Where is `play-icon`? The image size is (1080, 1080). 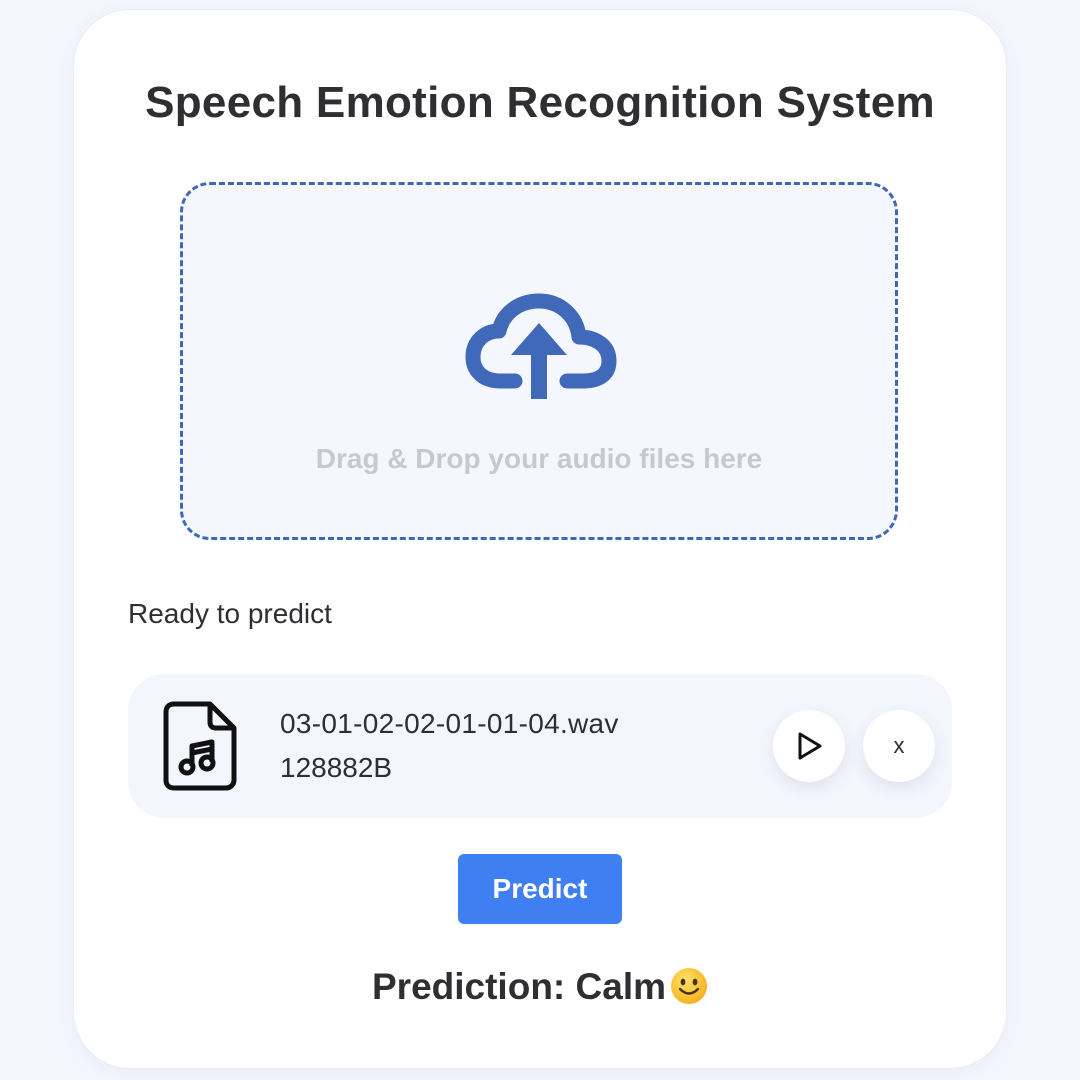 play-icon is located at coordinates (810, 746).